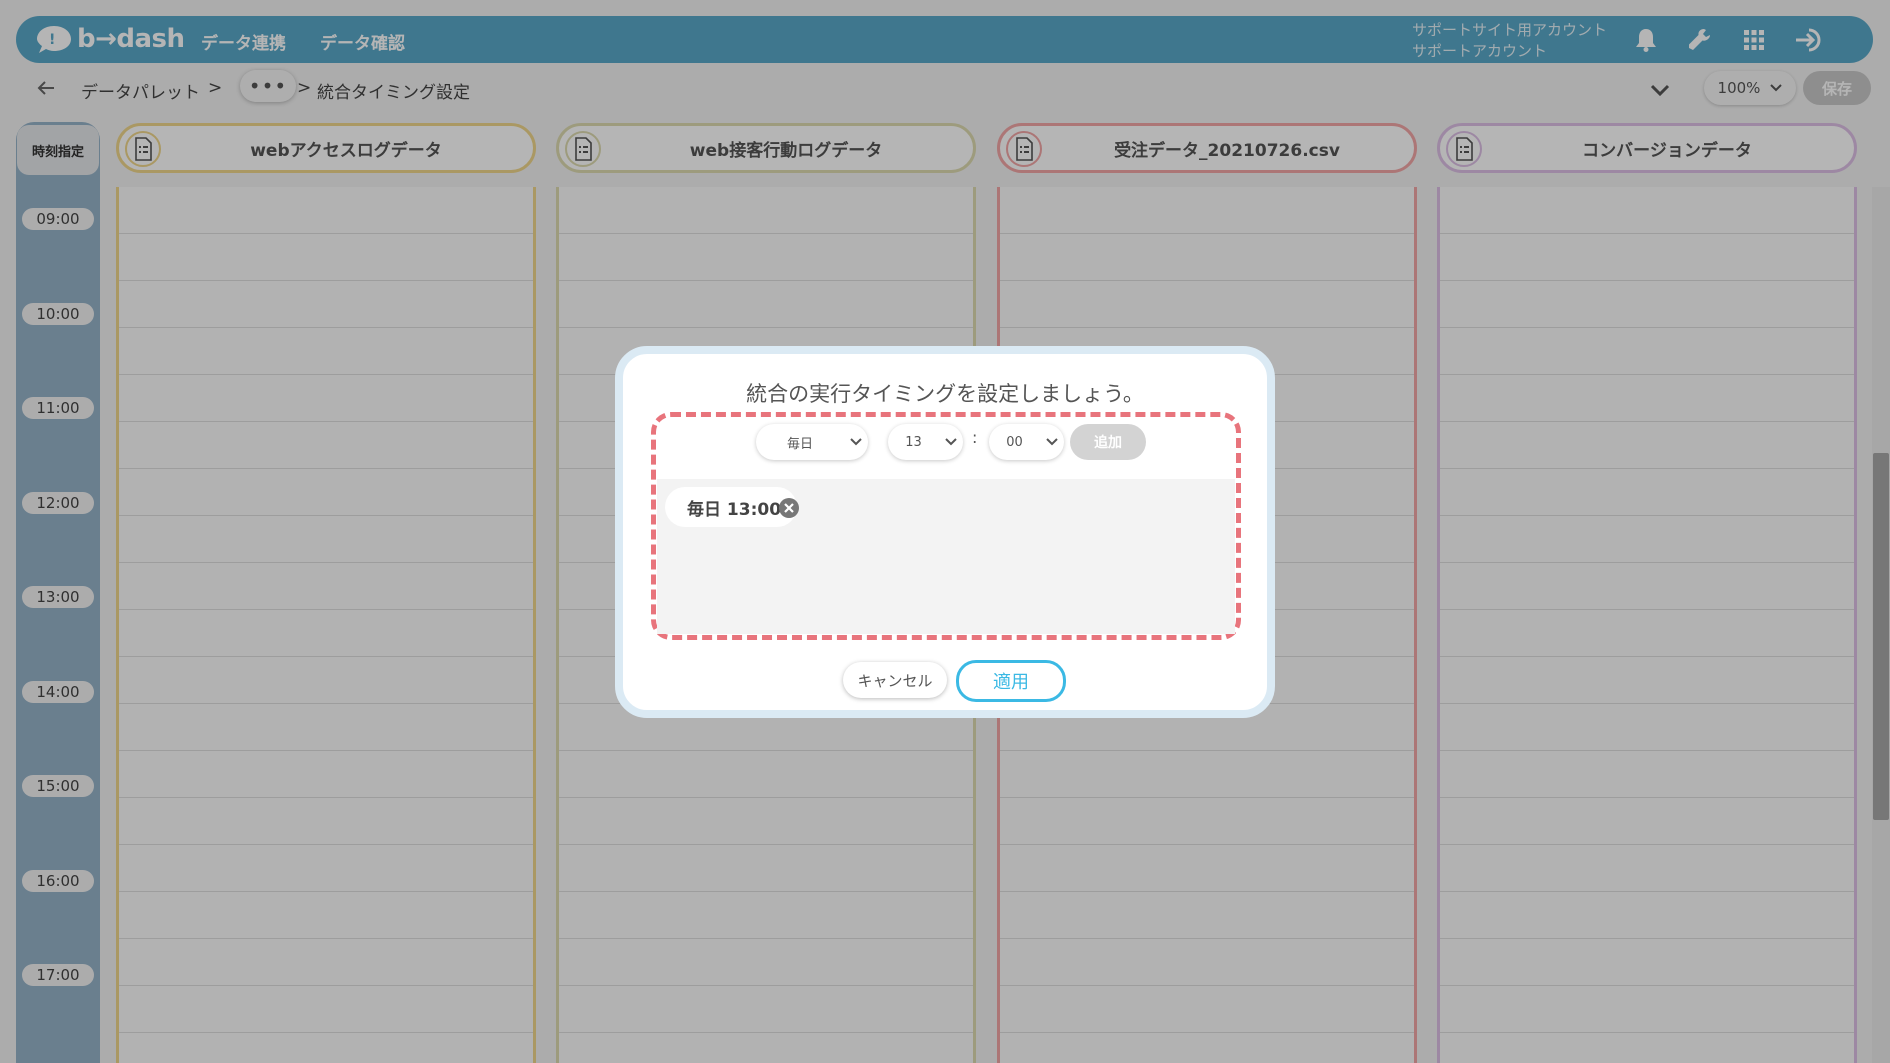 This screenshot has height=1063, width=1890. What do you see at coordinates (945, 394) in the screenshot?
I see `modal-title: 統合の実行タイミングを設定しましょう。` at bounding box center [945, 394].